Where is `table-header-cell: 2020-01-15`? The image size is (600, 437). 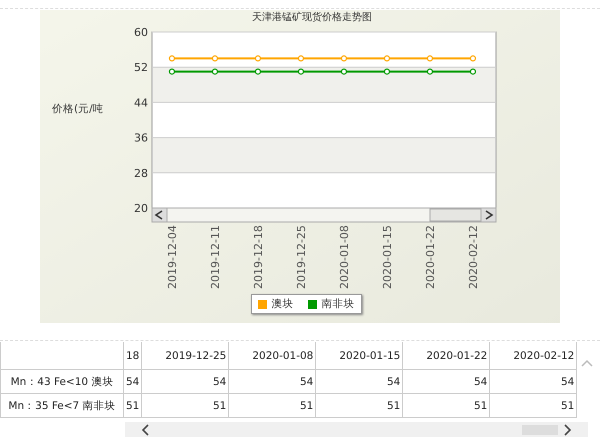 table-header-cell: 2020-01-15 is located at coordinates (359, 356).